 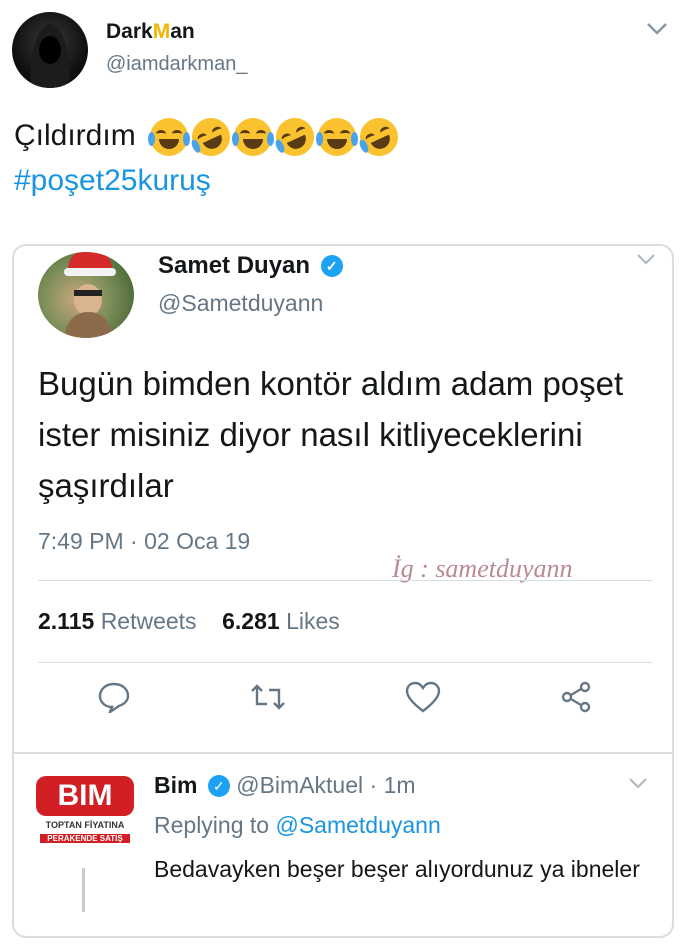 I want to click on quoted-author-name: Samet Duyan ✓, so click(x=250, y=266).